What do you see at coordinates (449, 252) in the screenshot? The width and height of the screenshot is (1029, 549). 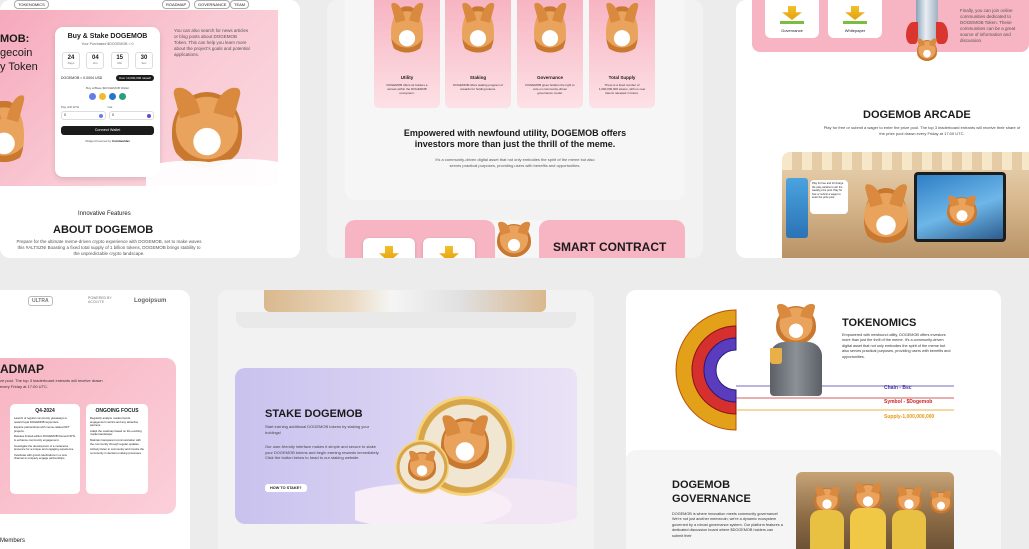 I see `download-icon` at bounding box center [449, 252].